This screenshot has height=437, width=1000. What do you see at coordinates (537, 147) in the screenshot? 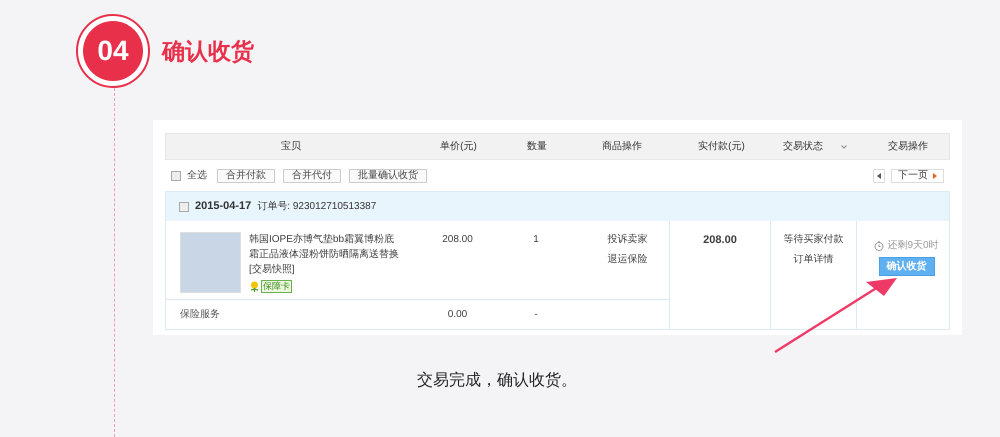
I see `column-header: 数量` at bounding box center [537, 147].